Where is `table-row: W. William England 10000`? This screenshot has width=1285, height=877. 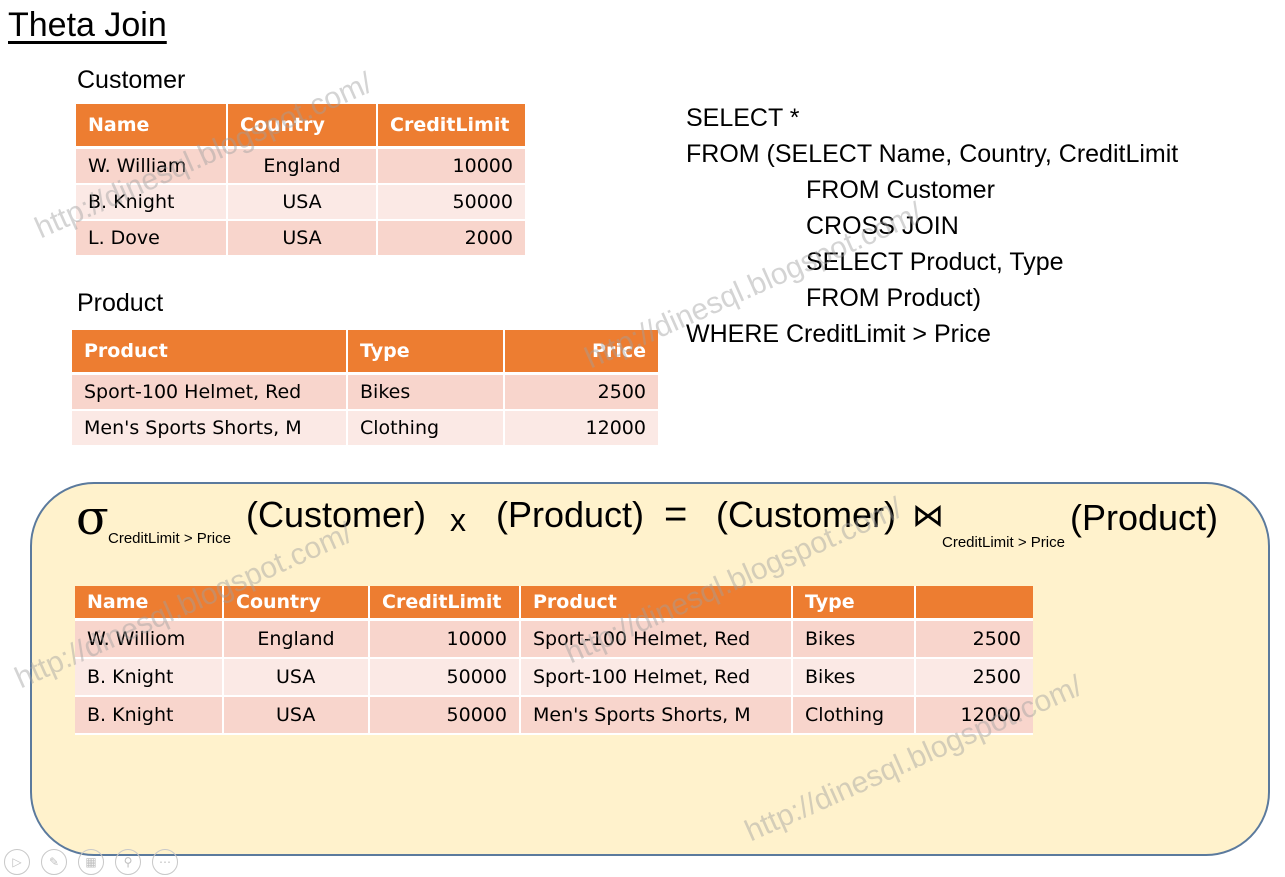 table-row: W. William England 10000 is located at coordinates (300, 167).